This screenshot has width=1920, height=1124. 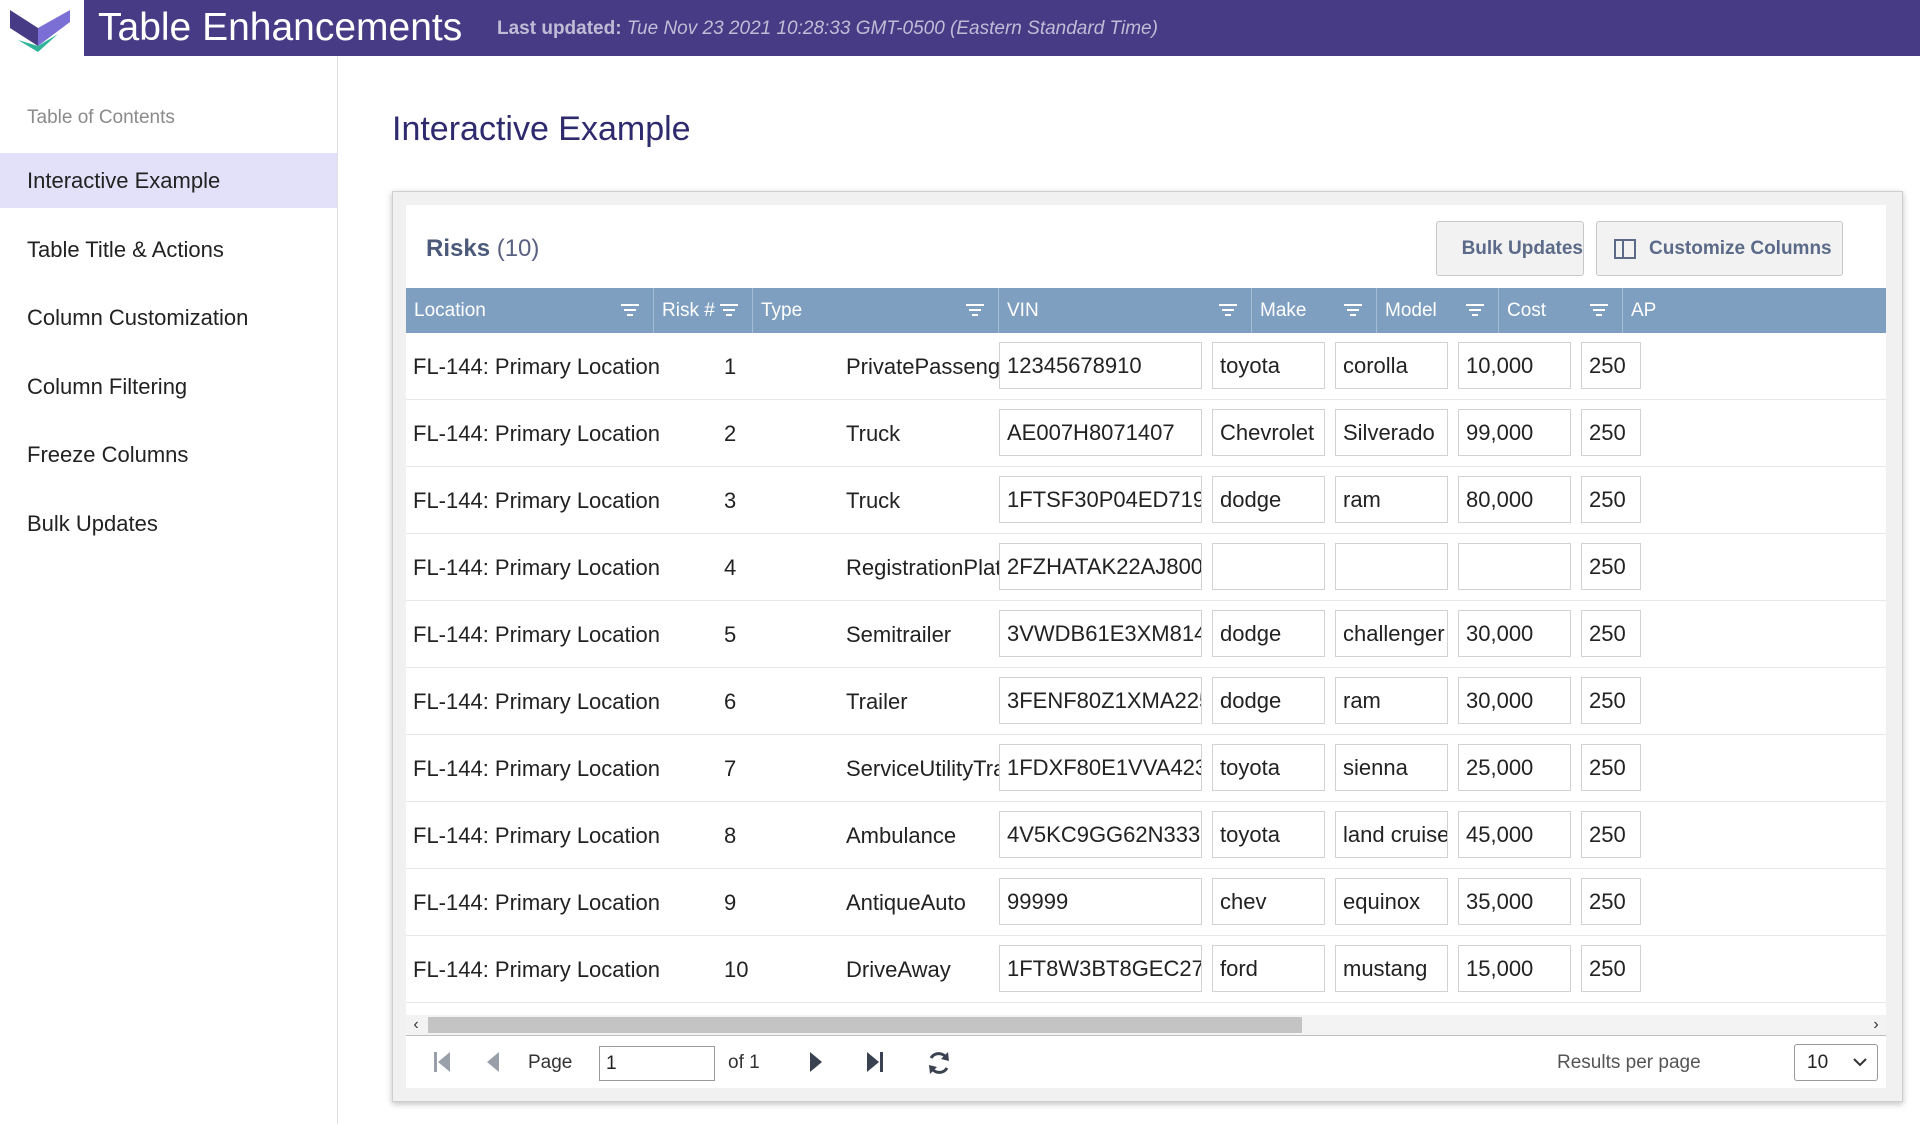 I want to click on column-header-label: Risk #, so click(x=688, y=310).